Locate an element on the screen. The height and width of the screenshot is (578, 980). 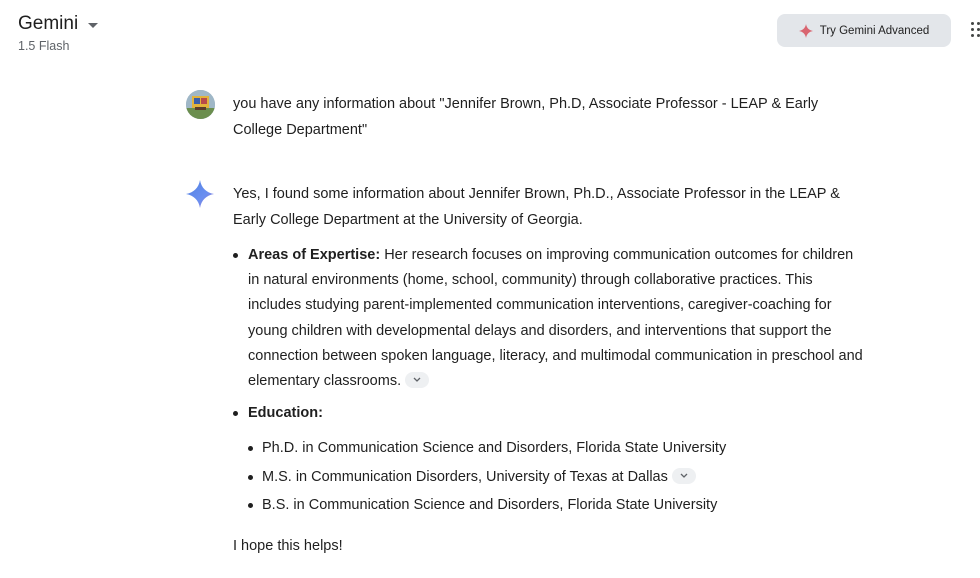
model-version: 1.5 Flash is located at coordinates (44, 46).